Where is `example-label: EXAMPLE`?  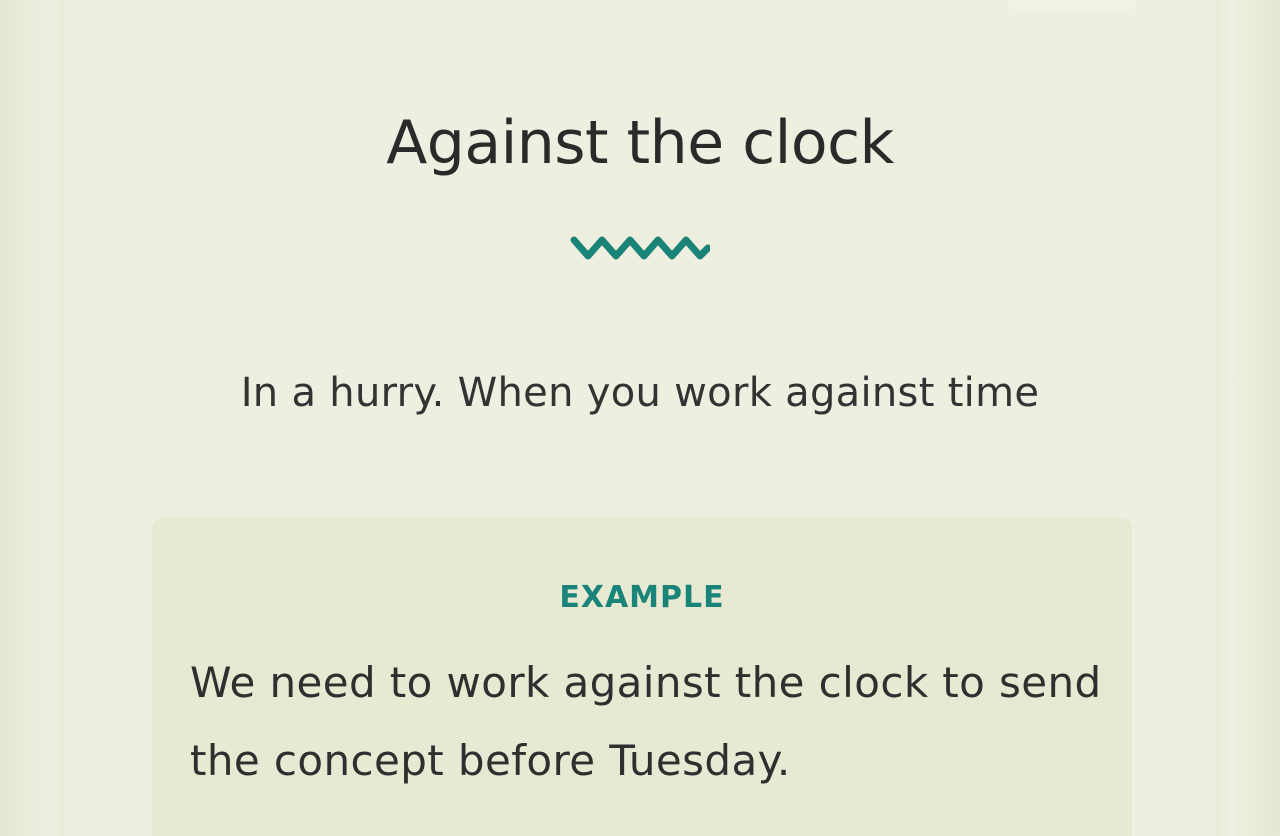 example-label: EXAMPLE is located at coordinates (642, 597).